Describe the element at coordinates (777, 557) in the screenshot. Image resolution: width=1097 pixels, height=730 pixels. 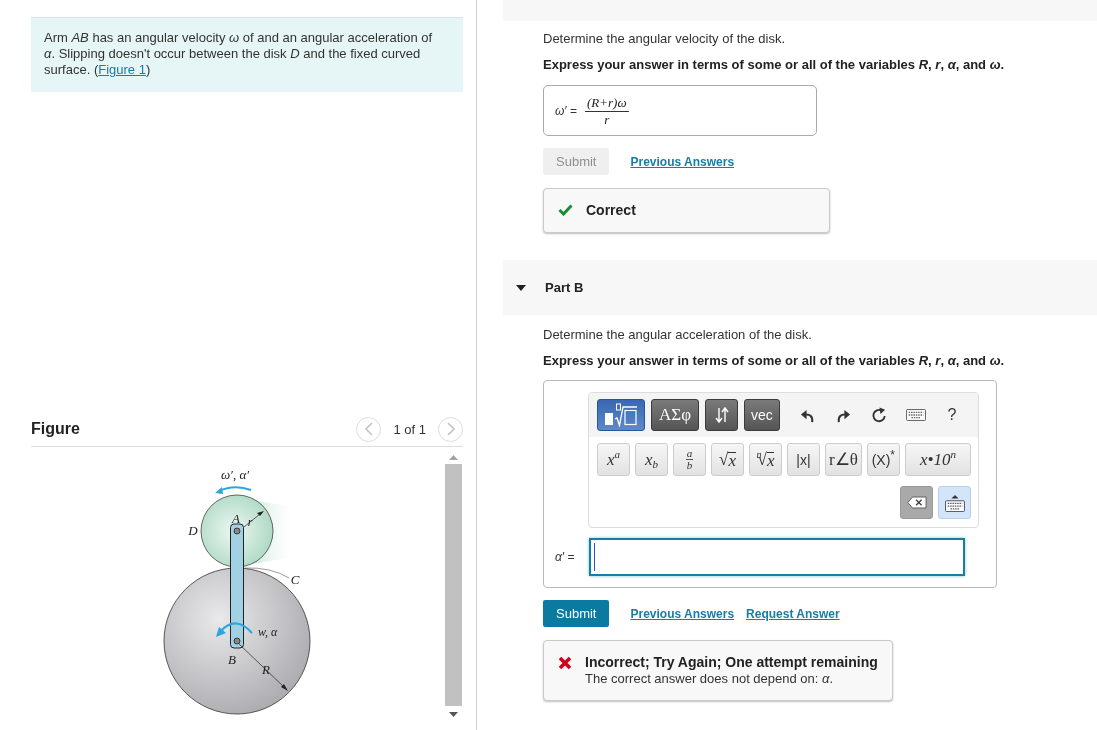
I see `answer-field` at that location.